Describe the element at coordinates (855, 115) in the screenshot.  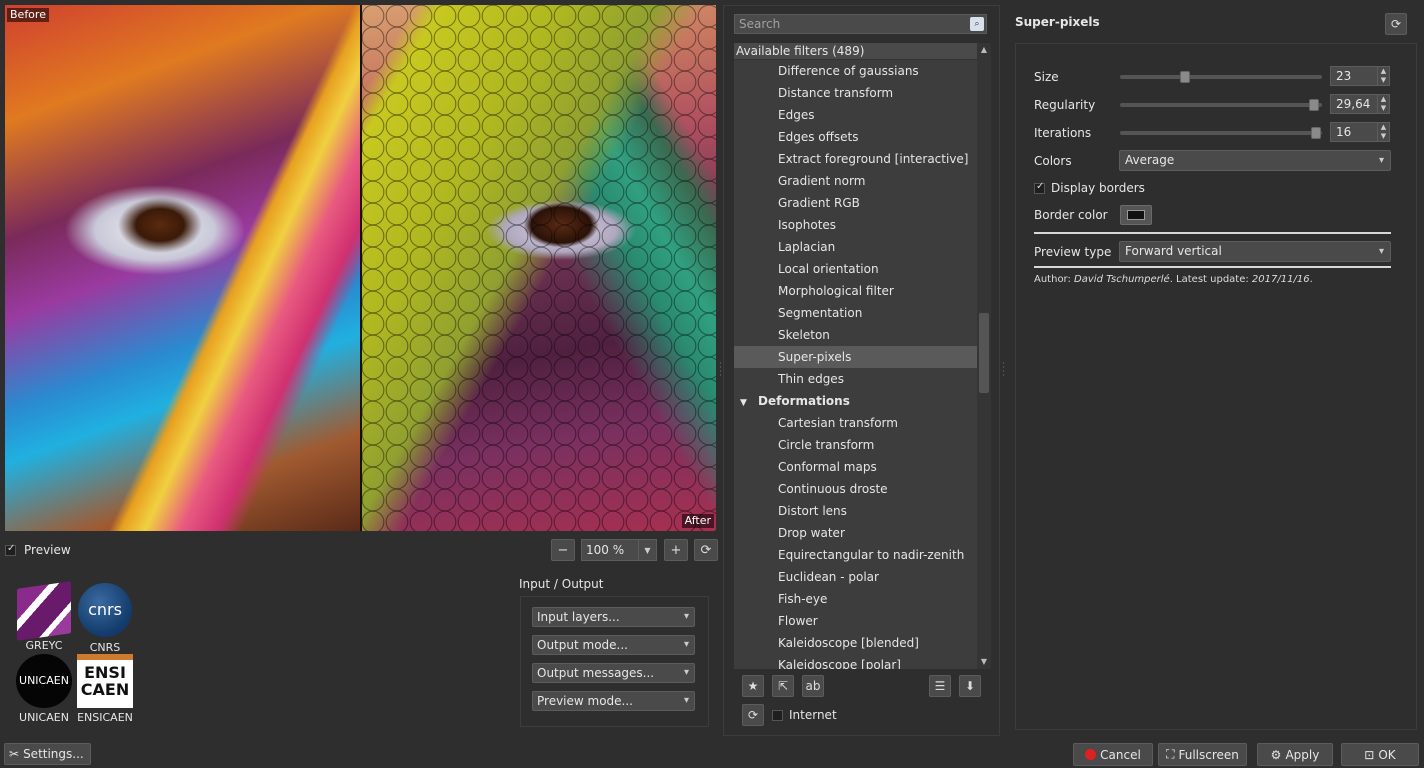
I see `filter-item: Edges` at that location.